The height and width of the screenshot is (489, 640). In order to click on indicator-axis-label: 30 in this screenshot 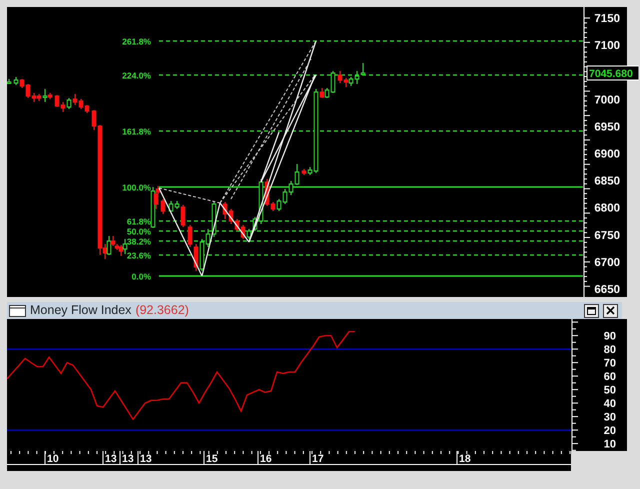, I will do `click(610, 418)`.